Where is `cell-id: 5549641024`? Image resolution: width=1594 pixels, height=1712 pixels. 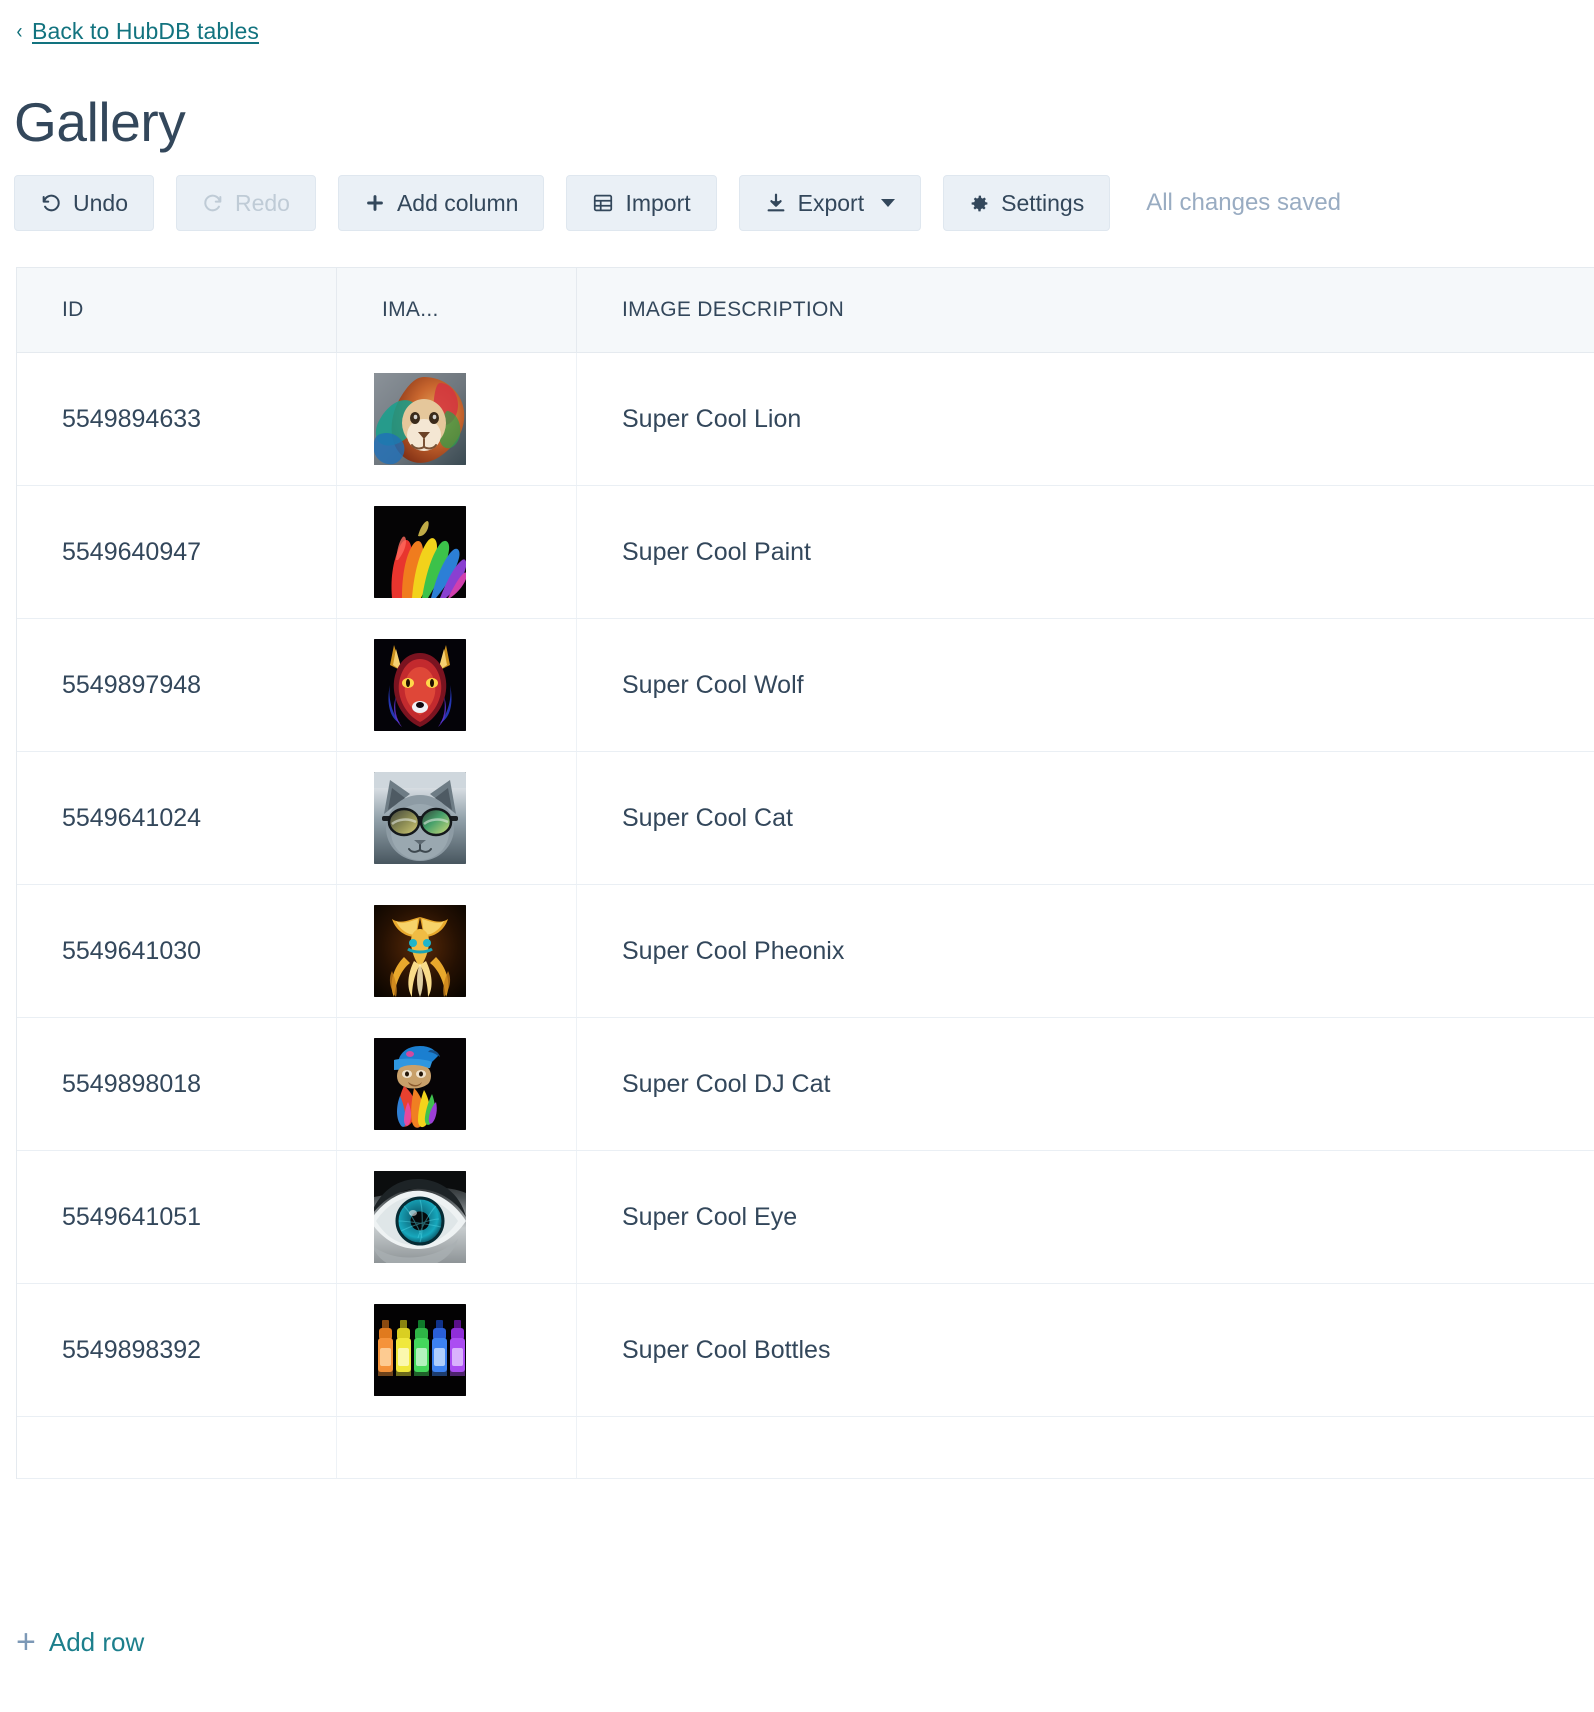 cell-id: 5549641024 is located at coordinates (177, 818).